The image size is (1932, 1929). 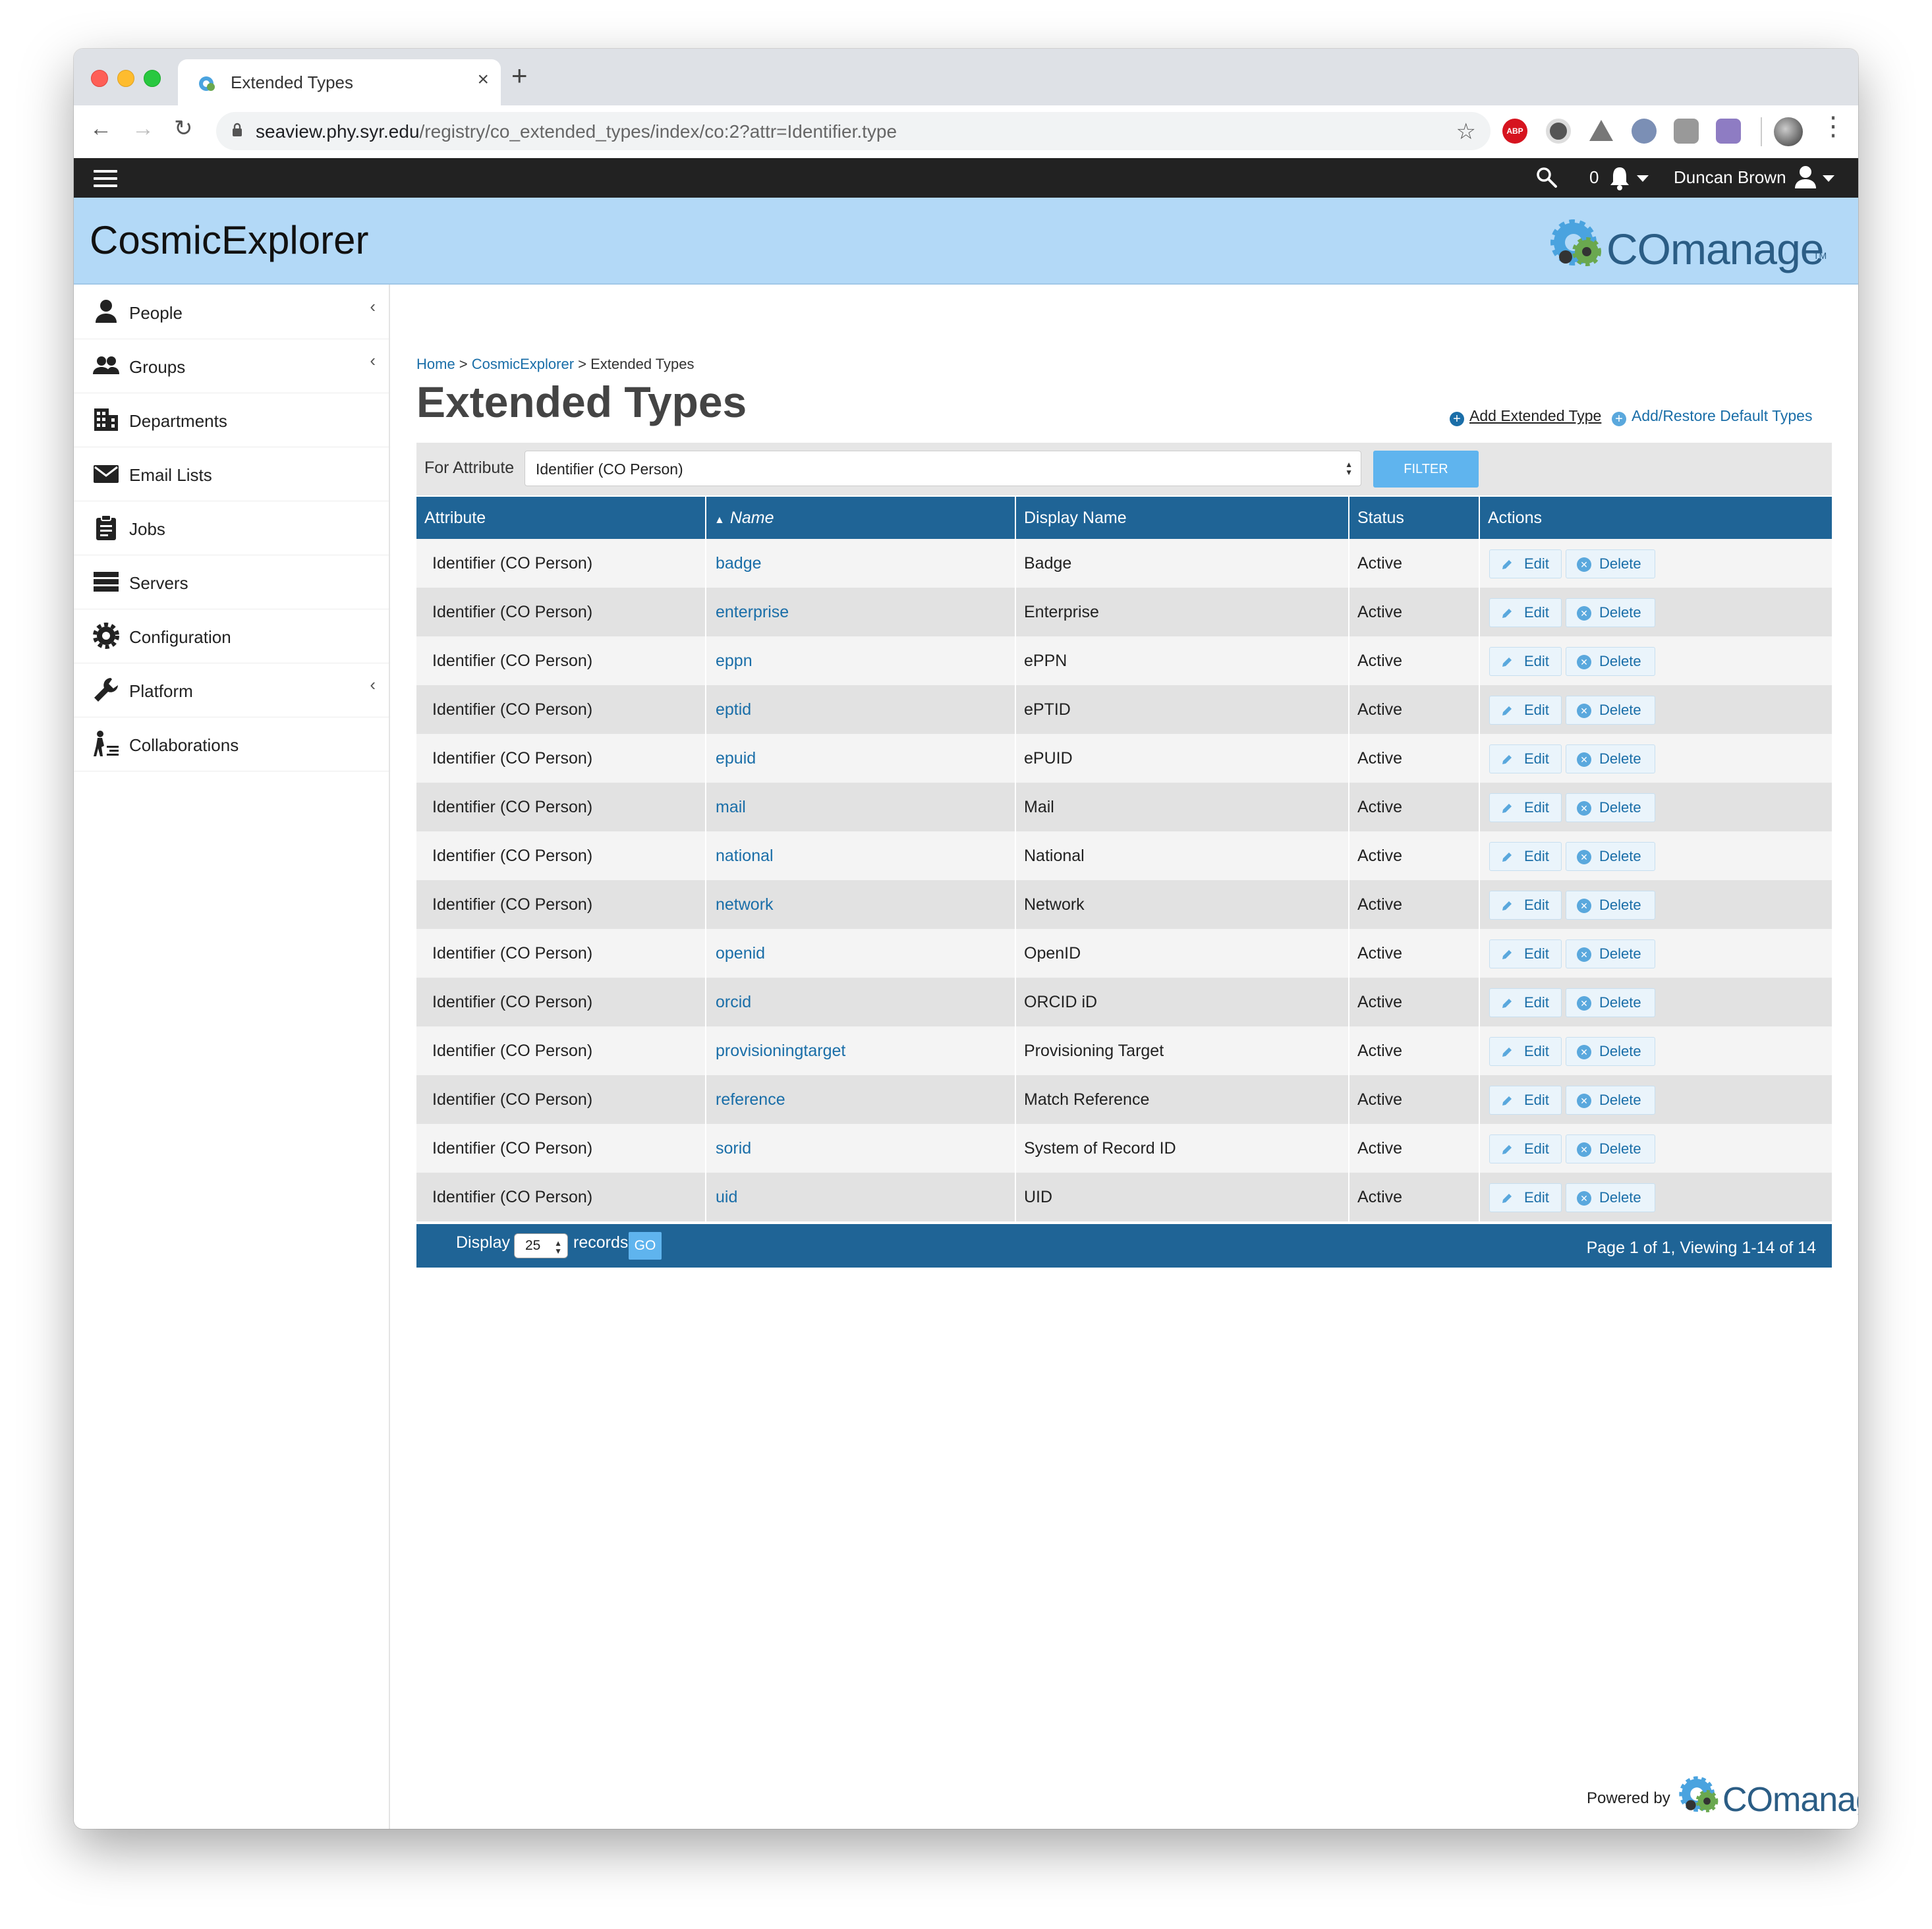 What do you see at coordinates (1183, 855) in the screenshot?
I see `cell-display-name: National` at bounding box center [1183, 855].